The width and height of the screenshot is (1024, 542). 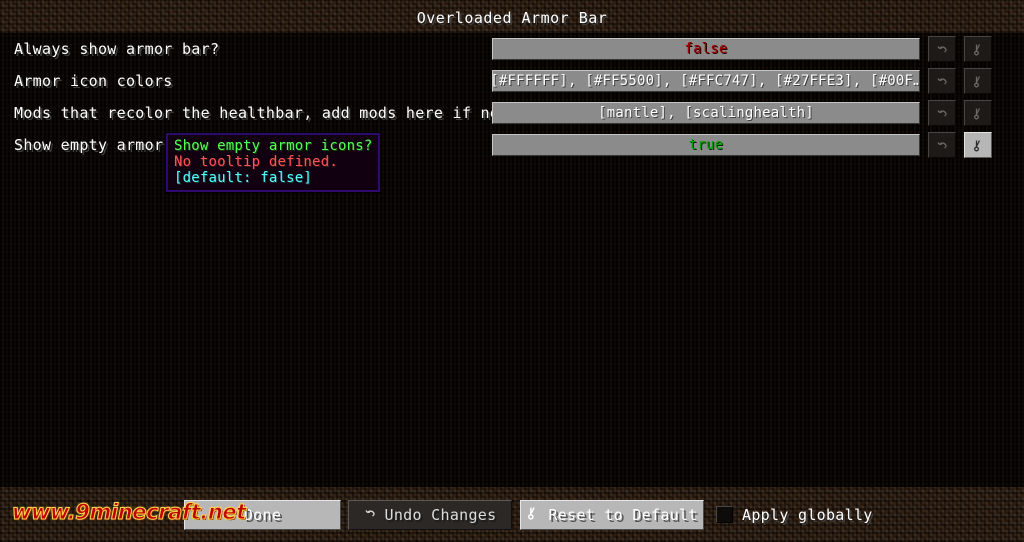 I want to click on tooltip-description: No tooltip defined., so click(x=256, y=162).